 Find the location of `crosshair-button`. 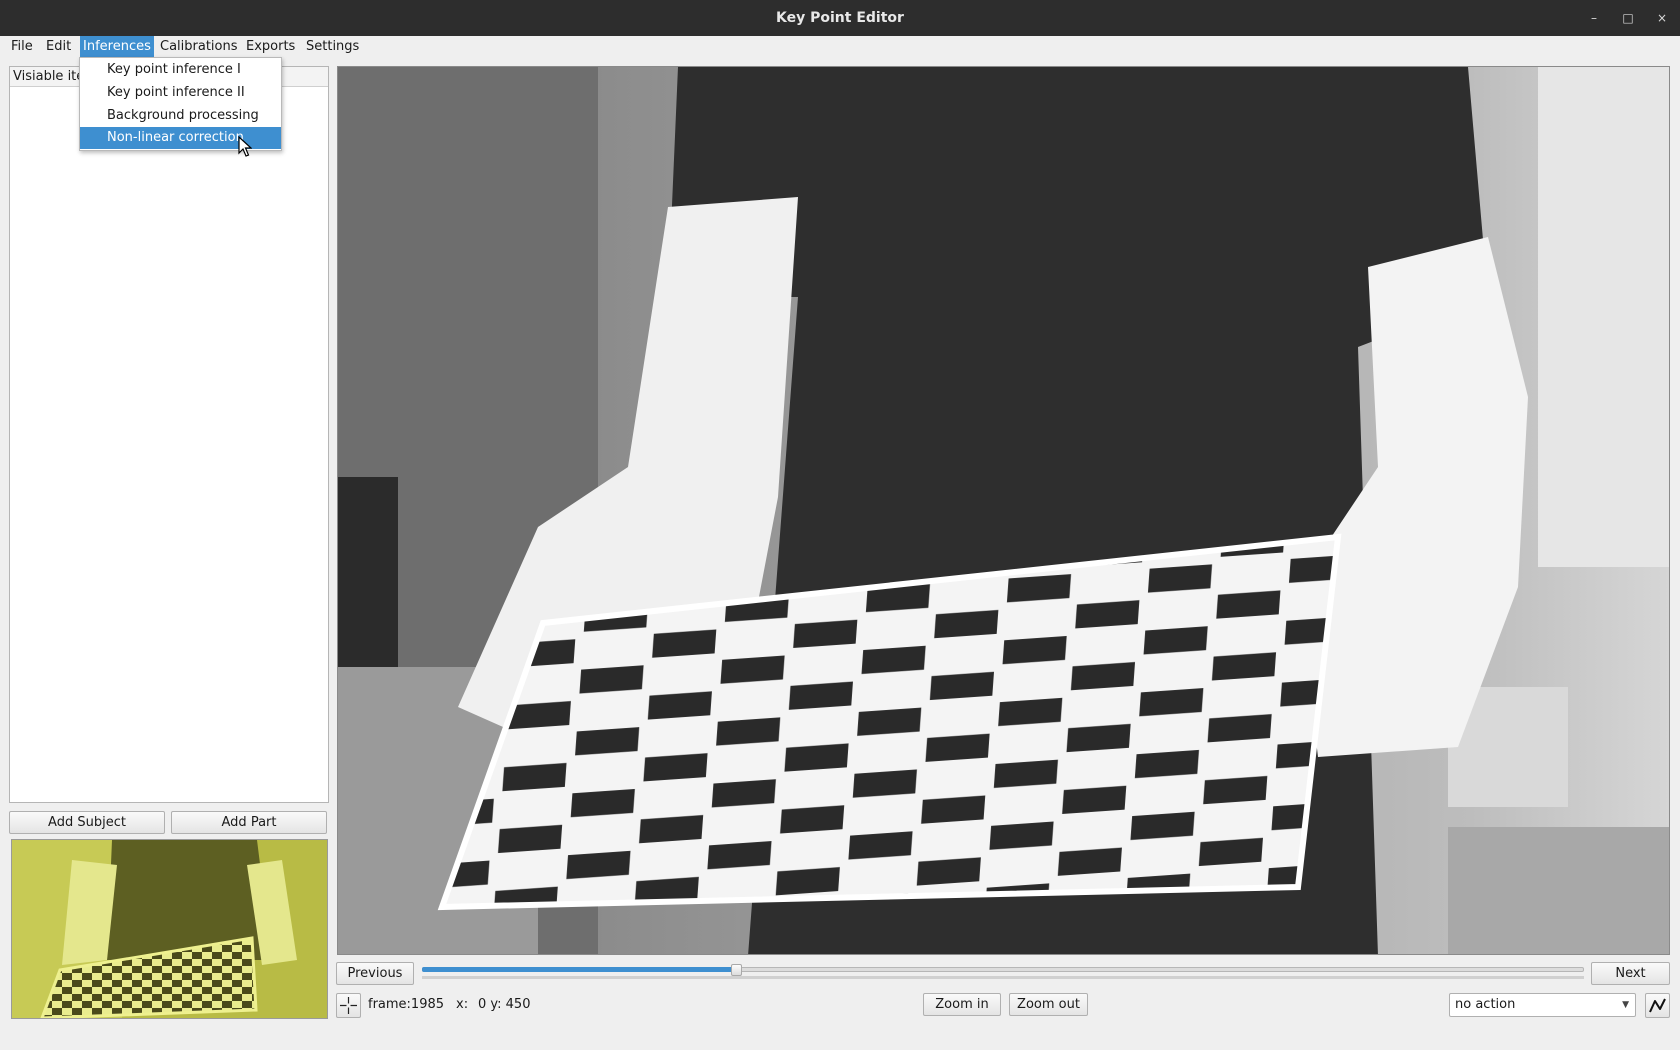

crosshair-button is located at coordinates (348, 1005).